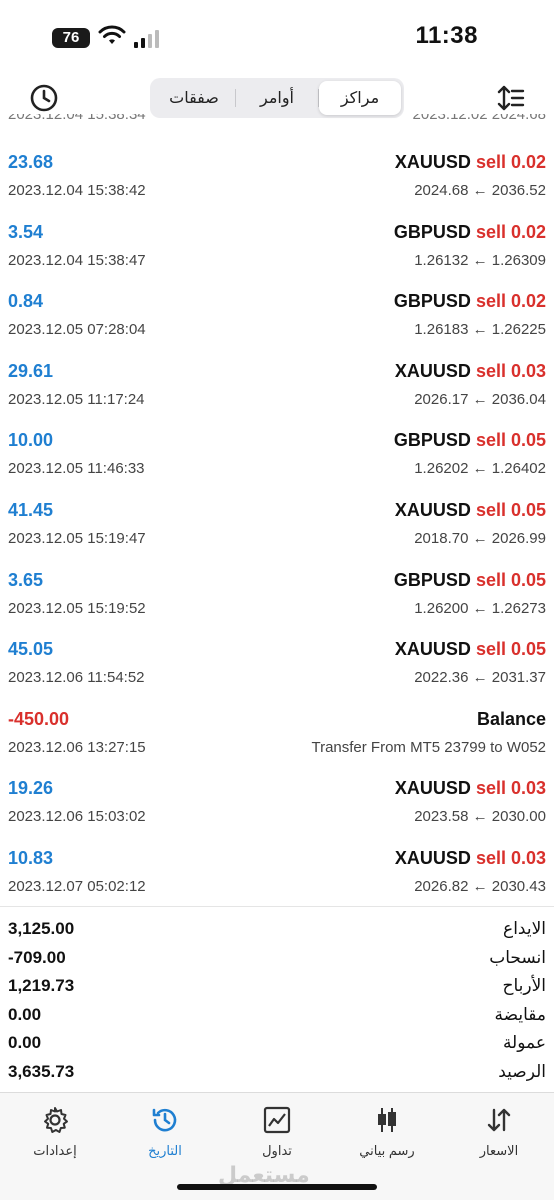 The width and height of the screenshot is (554, 1200). I want to click on battery-indicator: 76, so click(71, 38).